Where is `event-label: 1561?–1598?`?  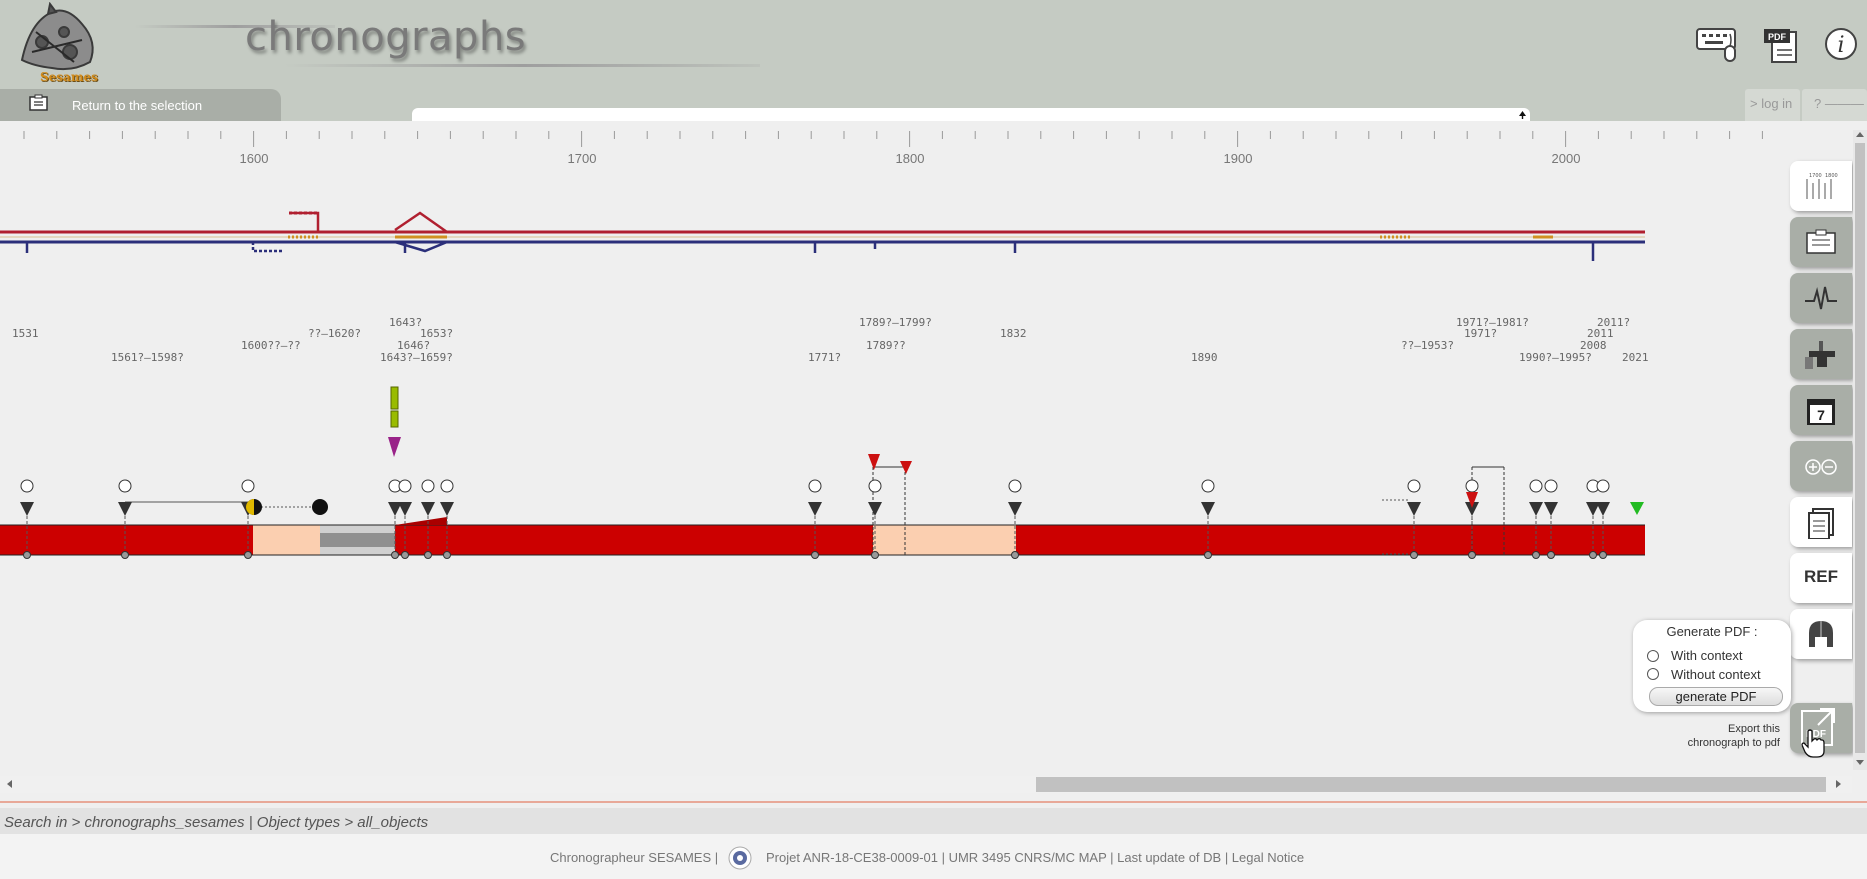 event-label: 1561?–1598? is located at coordinates (147, 357).